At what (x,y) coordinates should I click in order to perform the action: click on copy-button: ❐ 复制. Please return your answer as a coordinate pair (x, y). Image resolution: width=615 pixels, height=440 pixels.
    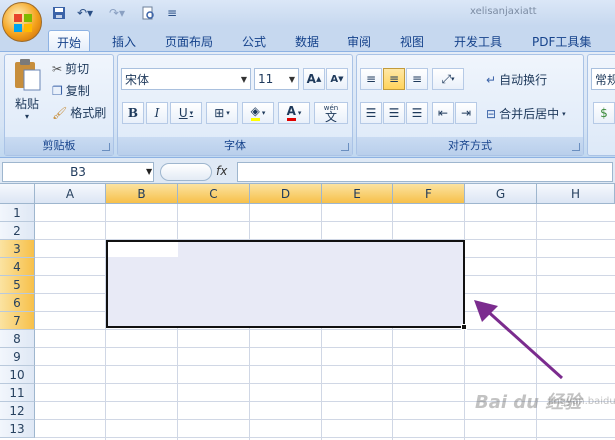
    Looking at the image, I should click on (71, 90).